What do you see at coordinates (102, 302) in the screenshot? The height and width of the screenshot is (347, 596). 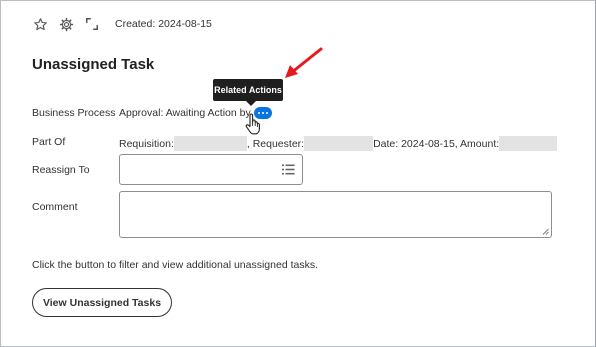 I see `view-unassigned-tasks-button: View Unassigned Tasks` at bounding box center [102, 302].